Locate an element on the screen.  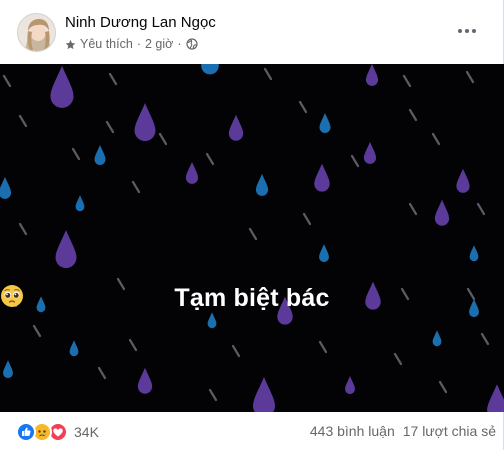
reactions-summary: 34K is located at coordinates (57, 432).